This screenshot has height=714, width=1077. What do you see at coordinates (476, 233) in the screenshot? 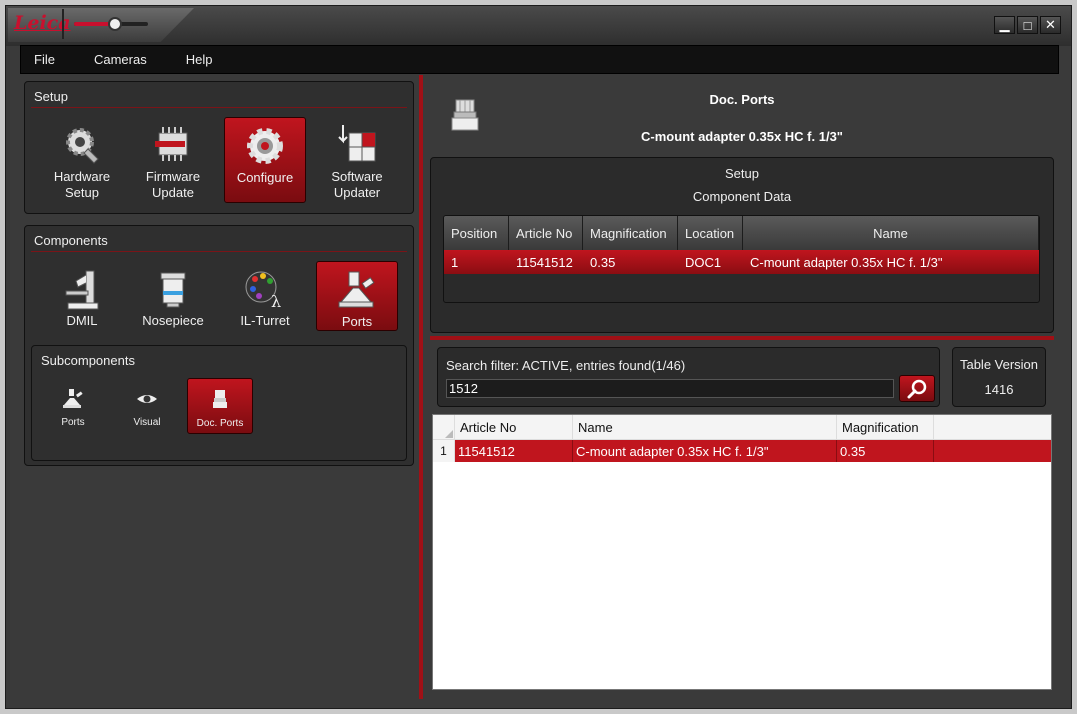
I see `col-position: Position` at bounding box center [476, 233].